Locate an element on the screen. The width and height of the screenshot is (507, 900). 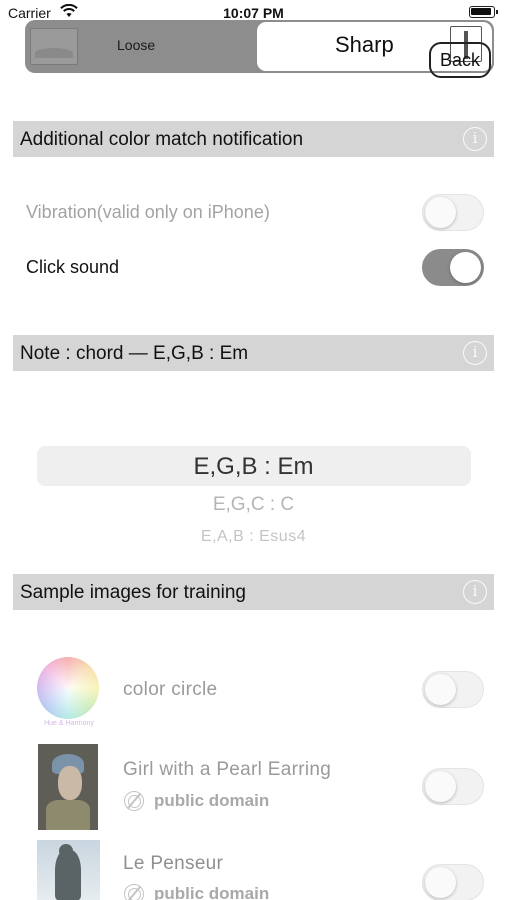
segment-loose: Loose is located at coordinates (141, 46).